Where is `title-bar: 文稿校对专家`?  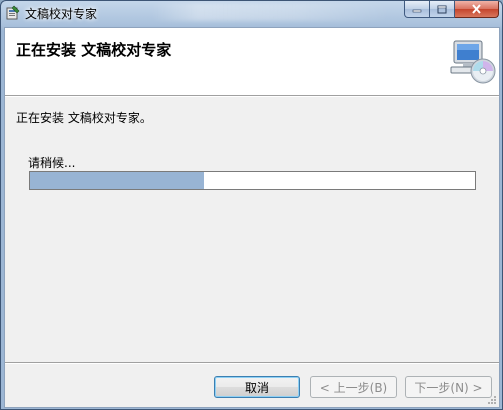
title-bar: 文稿校对专家 is located at coordinates (251, 14).